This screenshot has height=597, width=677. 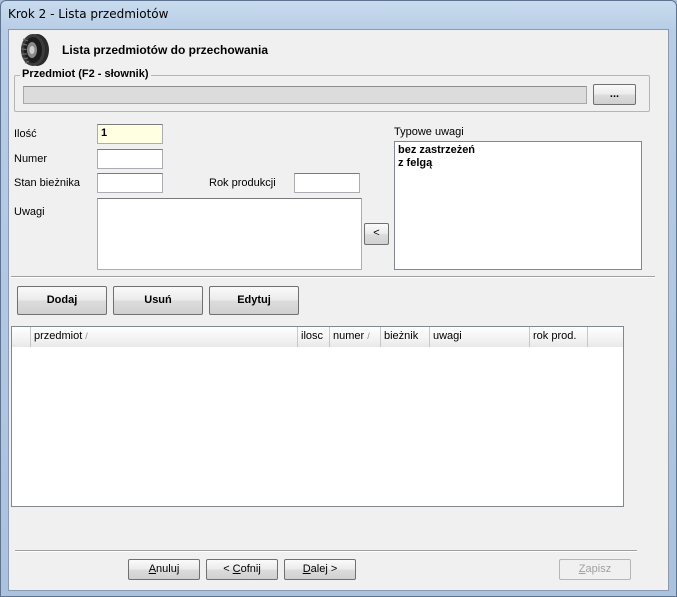 I want to click on separator, so click(x=333, y=277).